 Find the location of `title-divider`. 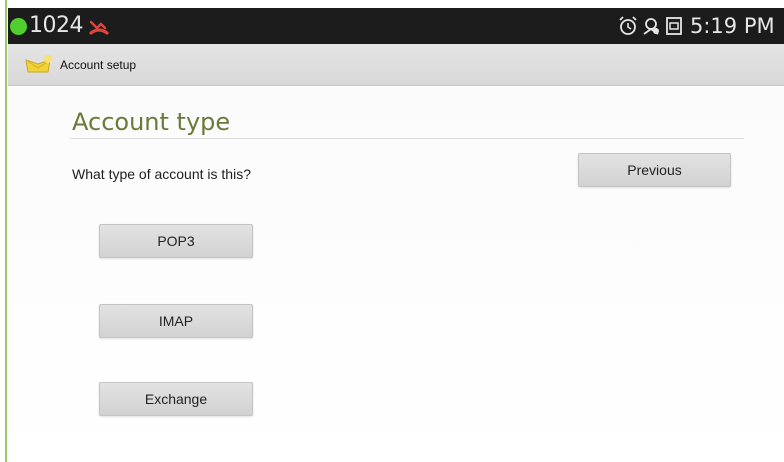

title-divider is located at coordinates (407, 138).